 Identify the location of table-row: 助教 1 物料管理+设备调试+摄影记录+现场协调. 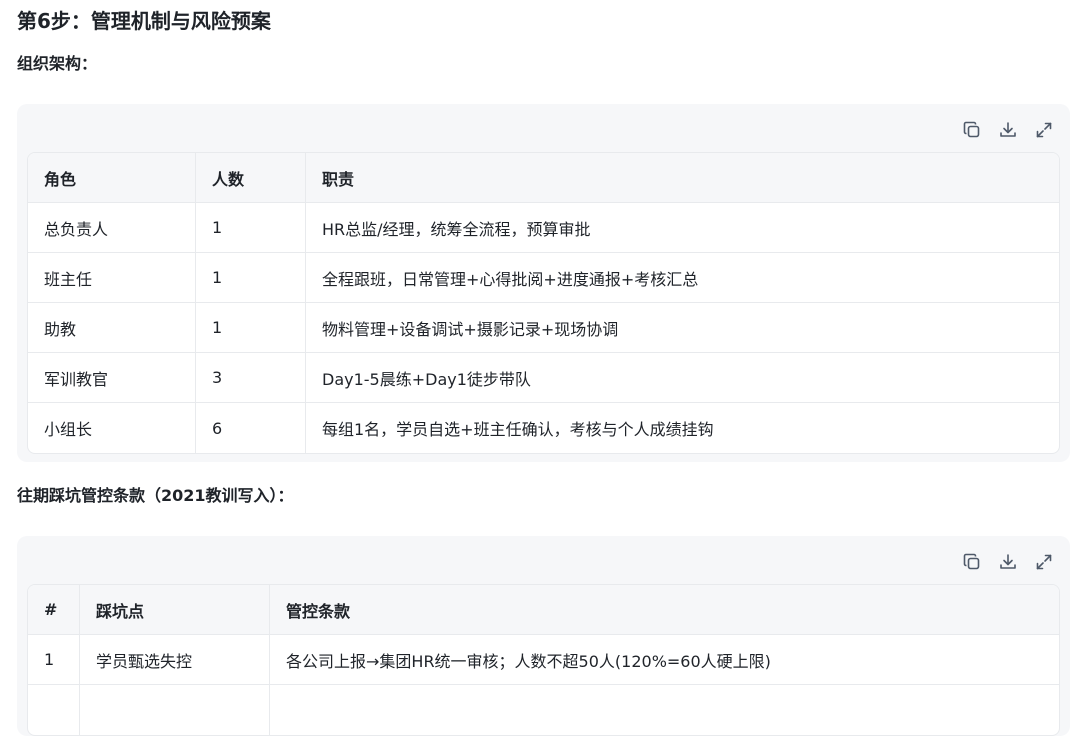
(543, 328).